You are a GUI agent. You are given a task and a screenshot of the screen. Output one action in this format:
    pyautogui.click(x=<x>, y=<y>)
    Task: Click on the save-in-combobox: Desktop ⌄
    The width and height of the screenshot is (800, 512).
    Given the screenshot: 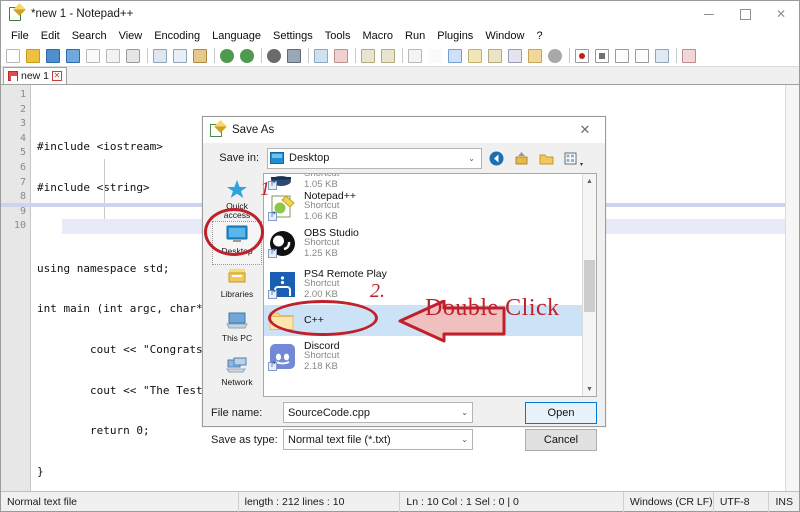 What is the action you would take?
    pyautogui.click(x=374, y=158)
    